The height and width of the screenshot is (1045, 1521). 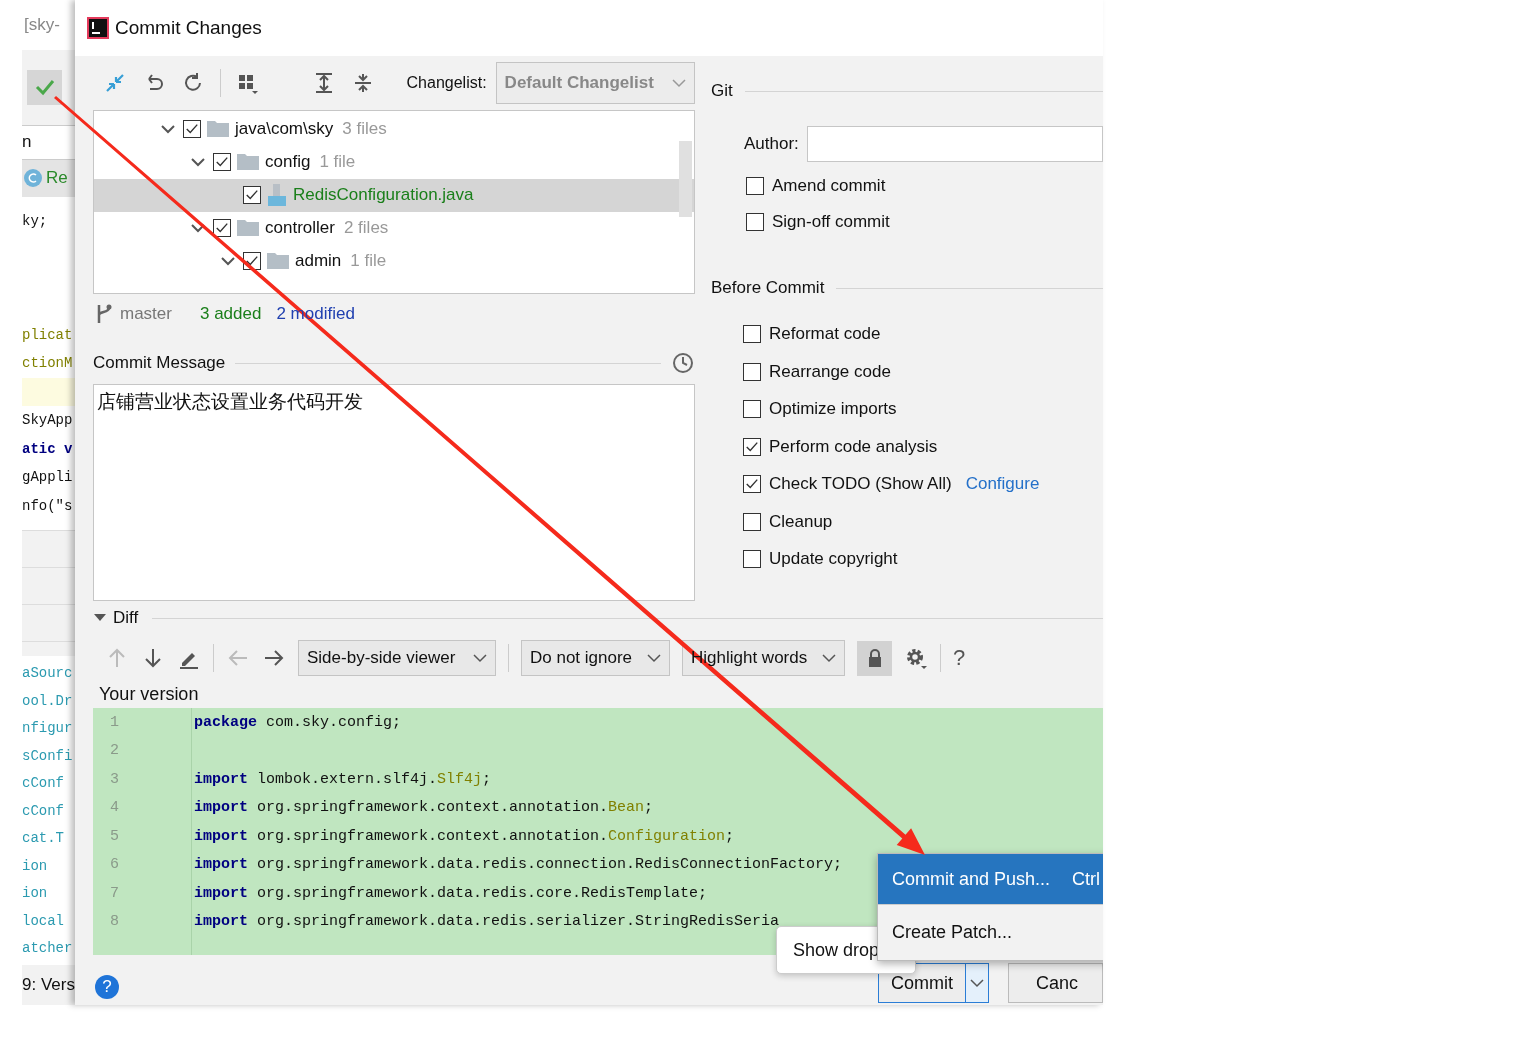 What do you see at coordinates (464, 836) in the screenshot?
I see `code-line: import org.springframework.context.annotation.Configuration;` at bounding box center [464, 836].